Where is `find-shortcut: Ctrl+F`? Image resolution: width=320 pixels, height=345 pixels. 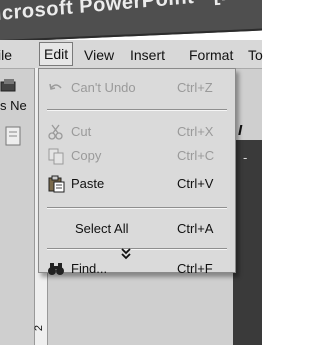 find-shortcut: Ctrl+F is located at coordinates (195, 268).